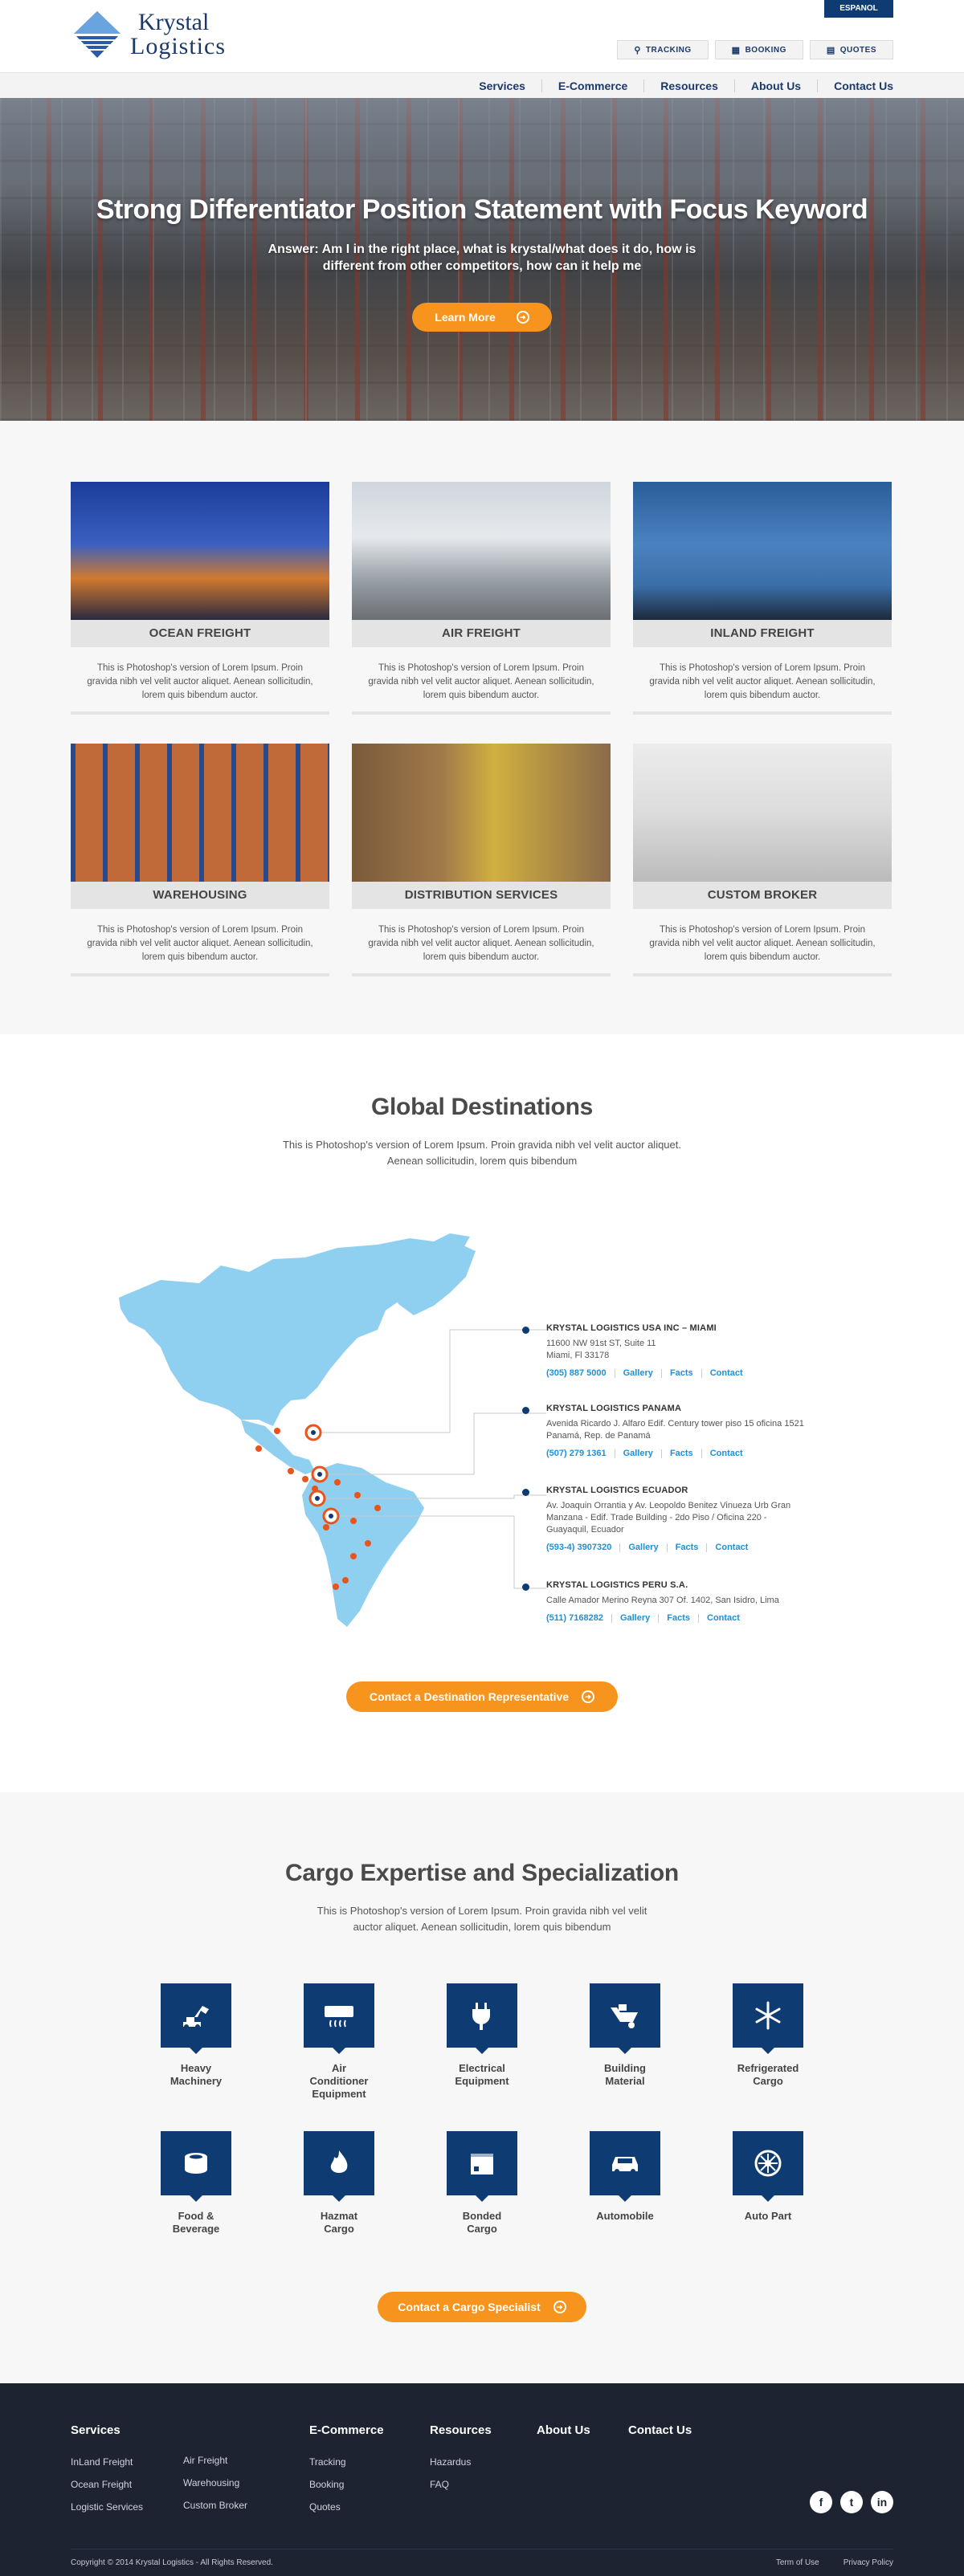 The width and height of the screenshot is (964, 2576). Describe the element at coordinates (482, 2042) in the screenshot. I see `cargo-electrical-equipment: Electrical Equipment` at that location.